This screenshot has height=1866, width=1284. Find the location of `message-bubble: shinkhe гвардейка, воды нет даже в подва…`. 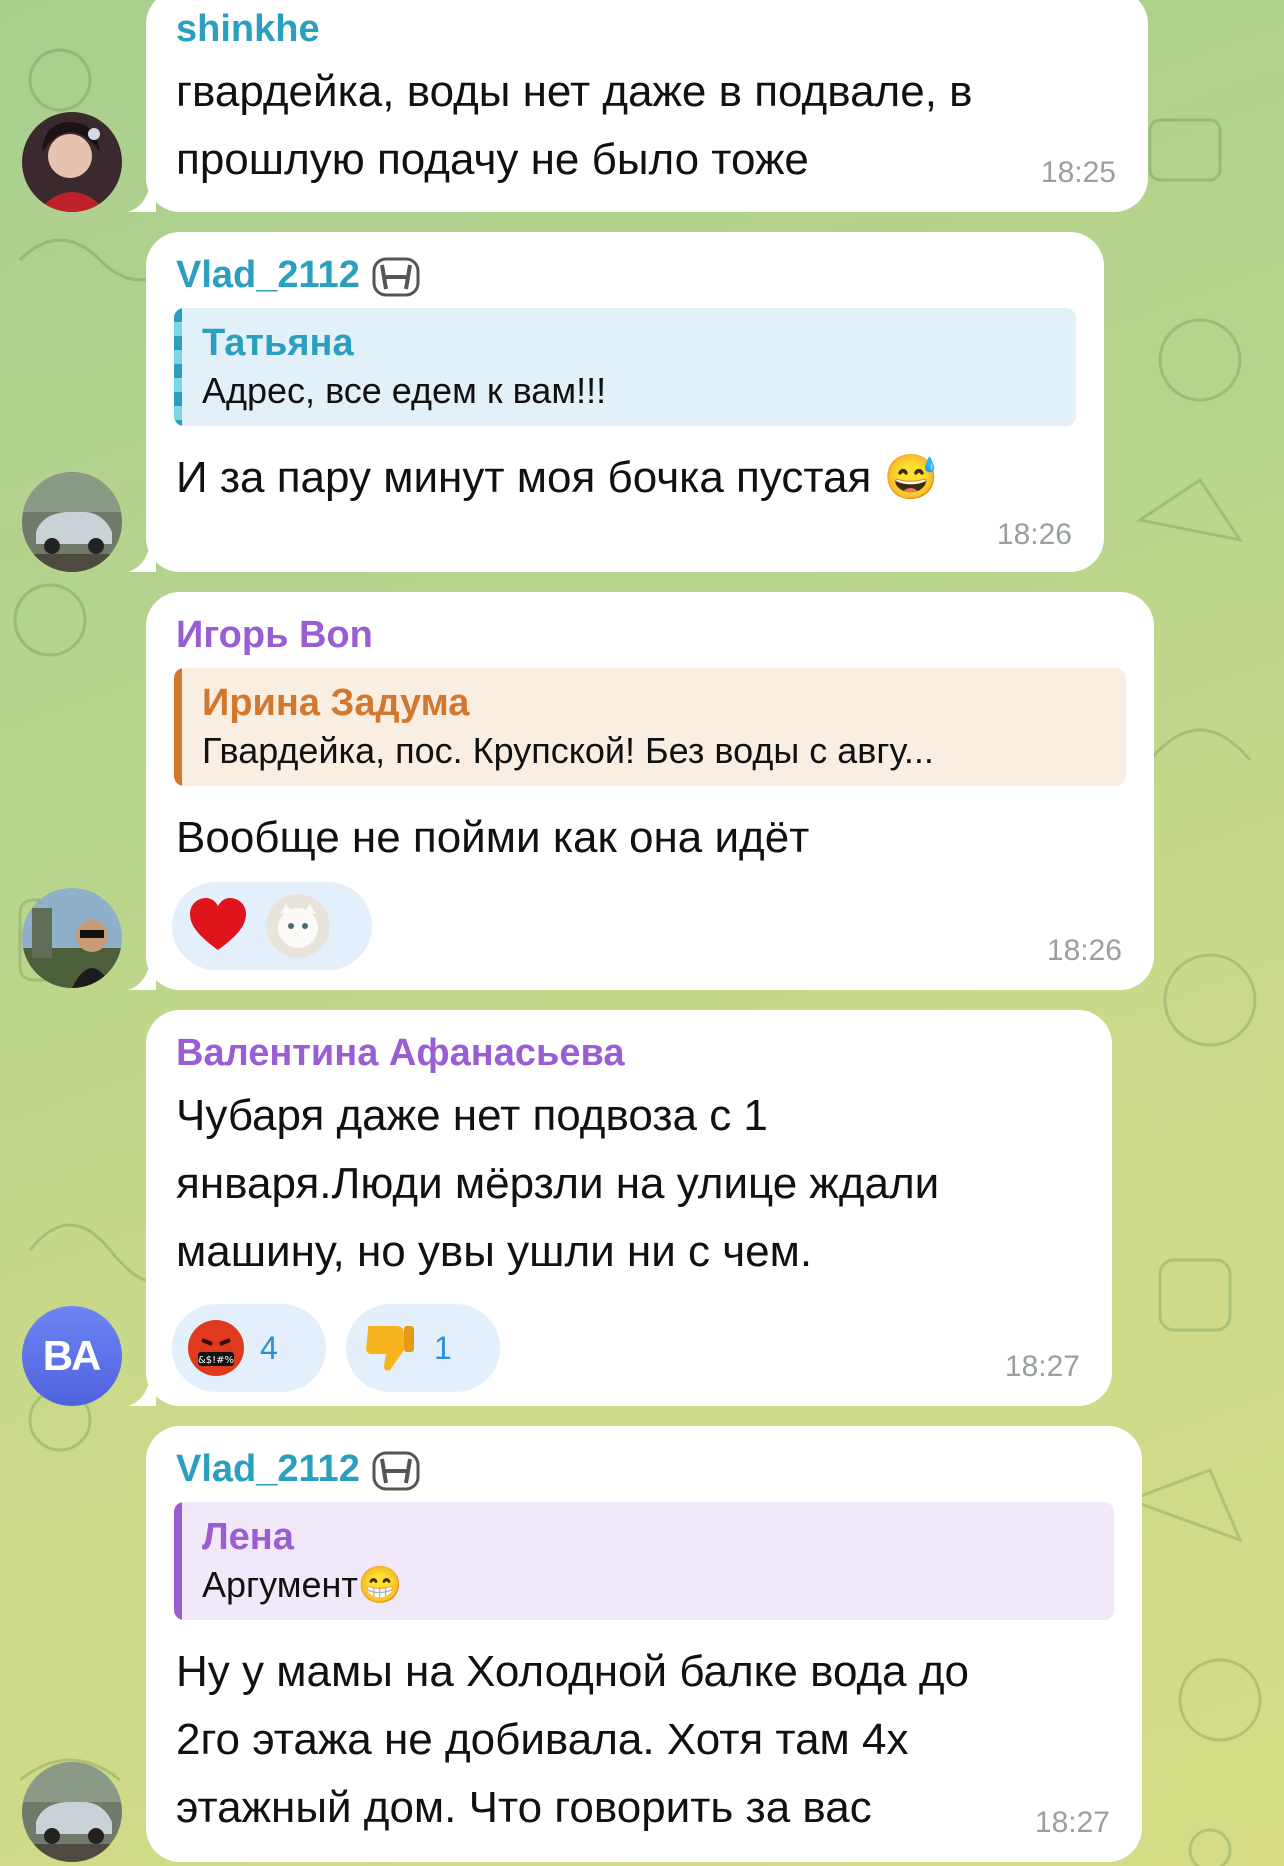

message-bubble: shinkhe гвардейка, воды нет даже в подва… is located at coordinates (647, 106).